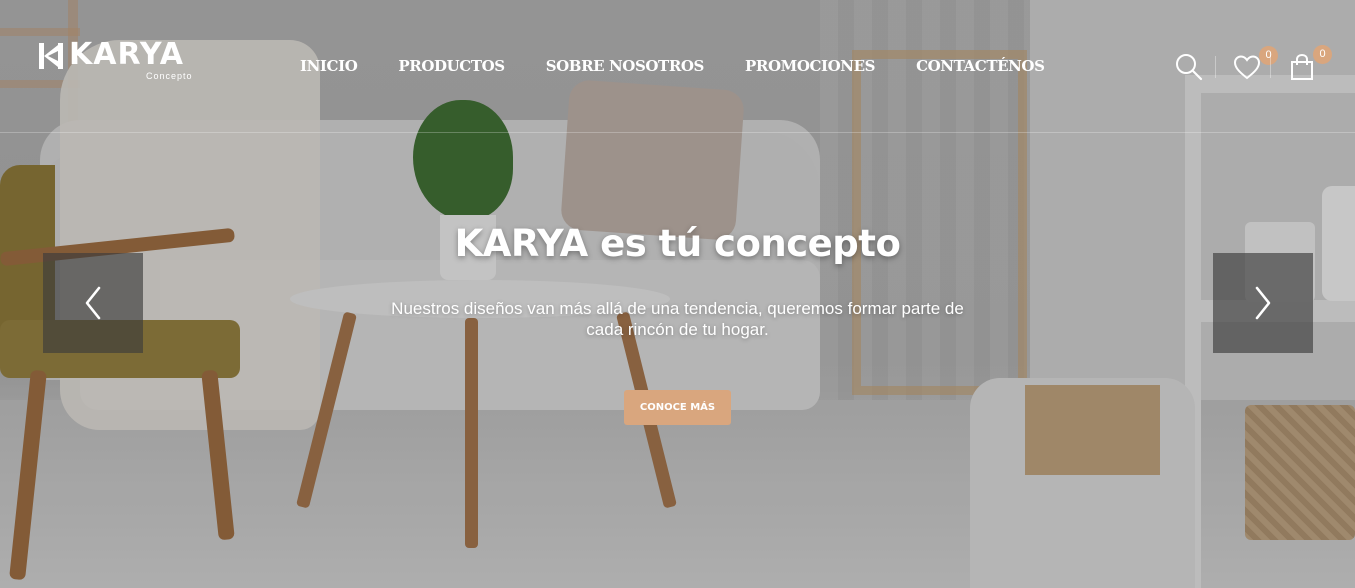 Image resolution: width=1355 pixels, height=588 pixels. What do you see at coordinates (1189, 67) in the screenshot?
I see `search-icon` at bounding box center [1189, 67].